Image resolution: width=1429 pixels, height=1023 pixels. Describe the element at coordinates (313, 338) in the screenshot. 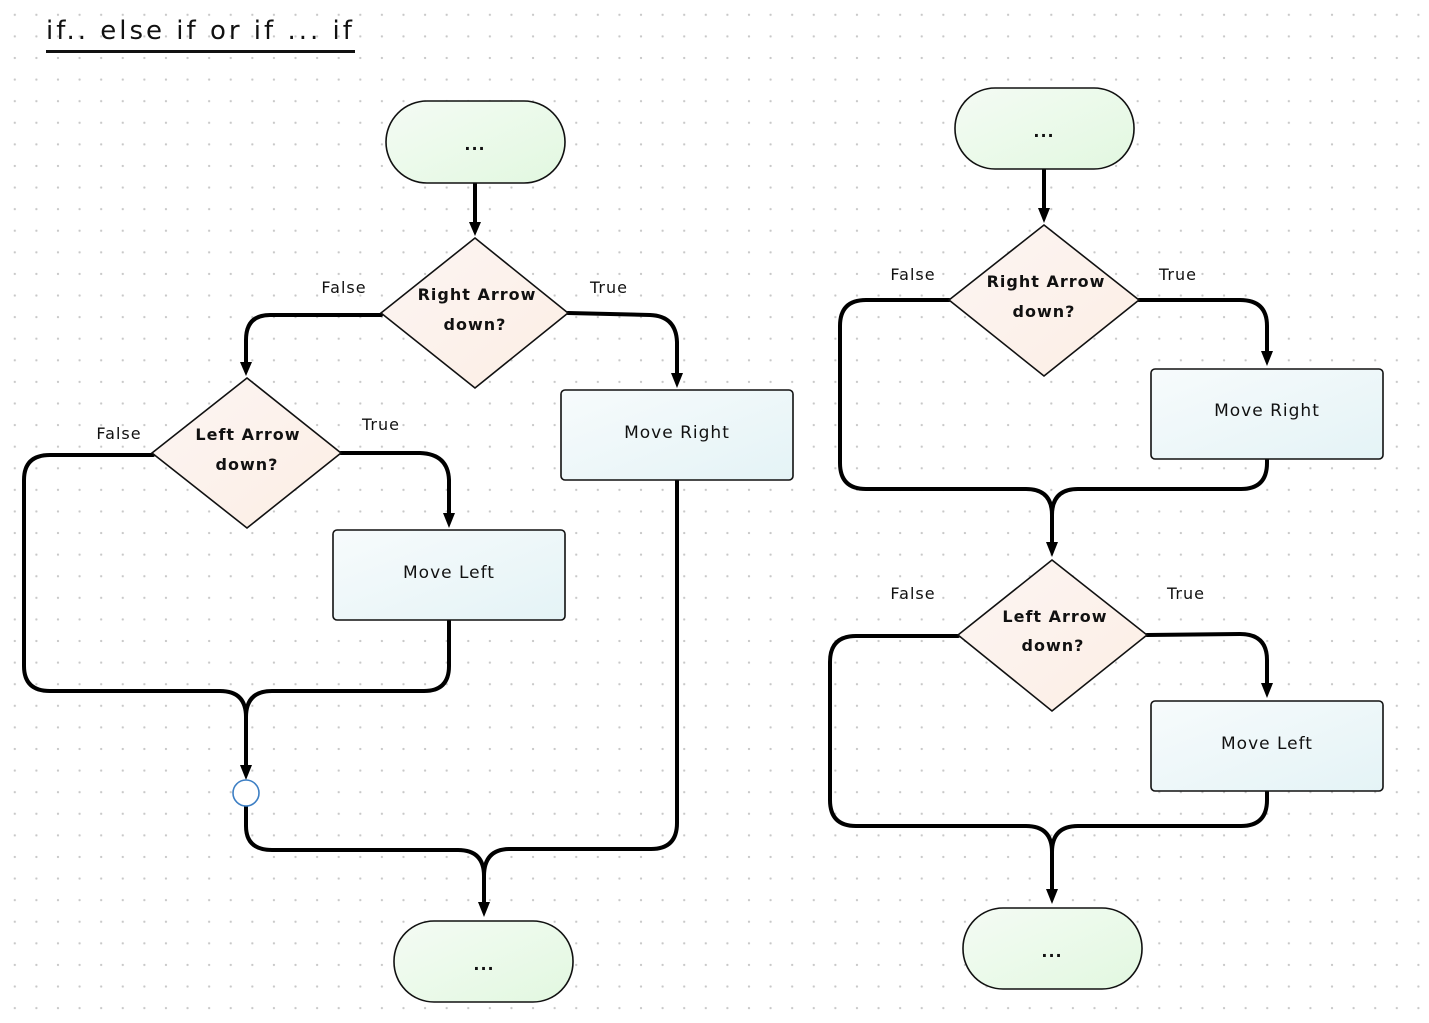

I see `edge-decision1-false` at that location.